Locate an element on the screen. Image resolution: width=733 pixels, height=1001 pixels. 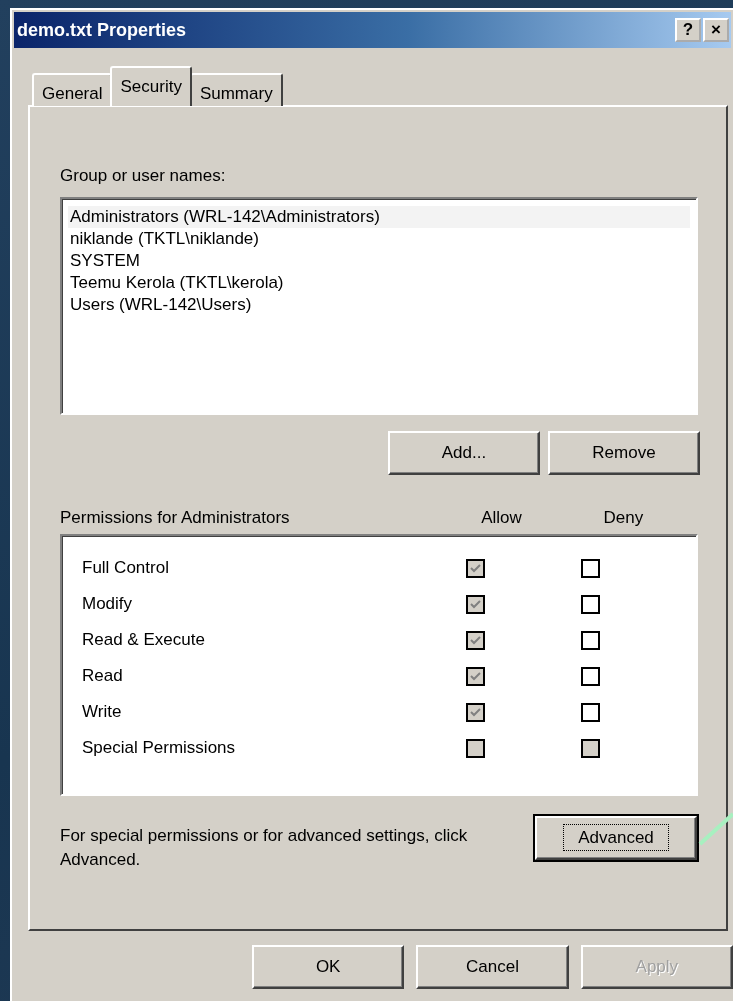
list-item: Administrators (WRL-142\Administrators) is located at coordinates (379, 216).